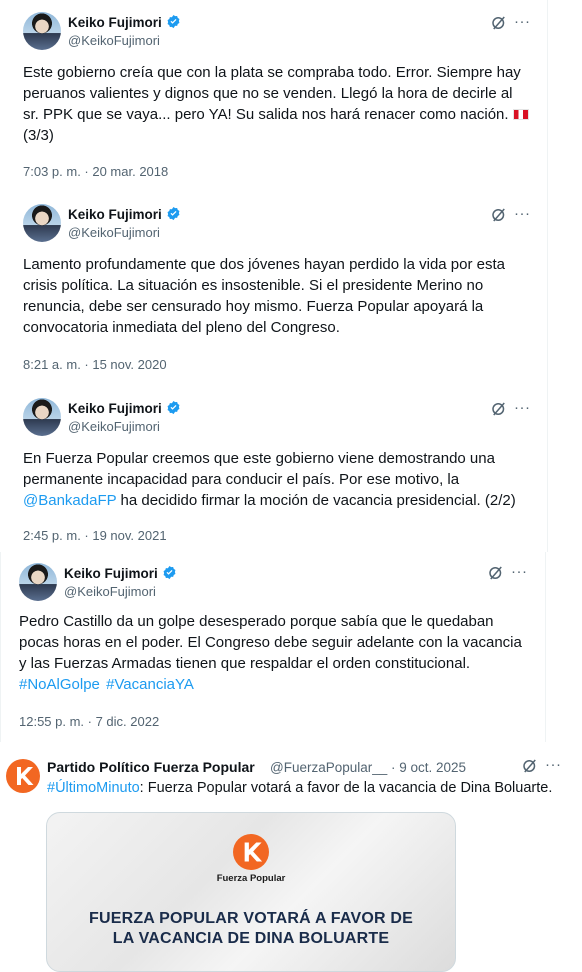 This screenshot has height=972, width=582. I want to click on fp-author-name: Partido Político Fuerza Popular, so click(151, 767).